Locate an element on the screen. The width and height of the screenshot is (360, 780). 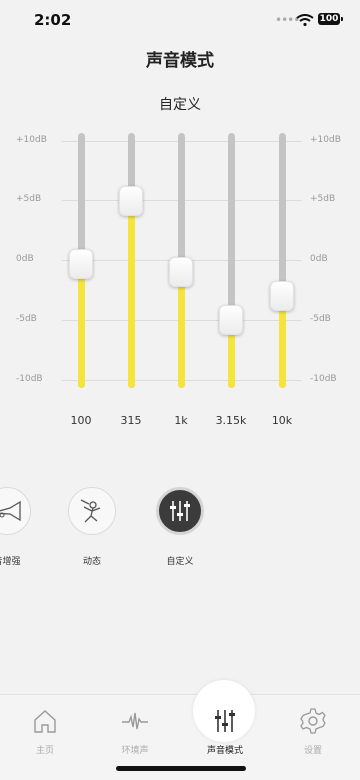
db-label-left: 0dB is located at coordinates (25, 259).